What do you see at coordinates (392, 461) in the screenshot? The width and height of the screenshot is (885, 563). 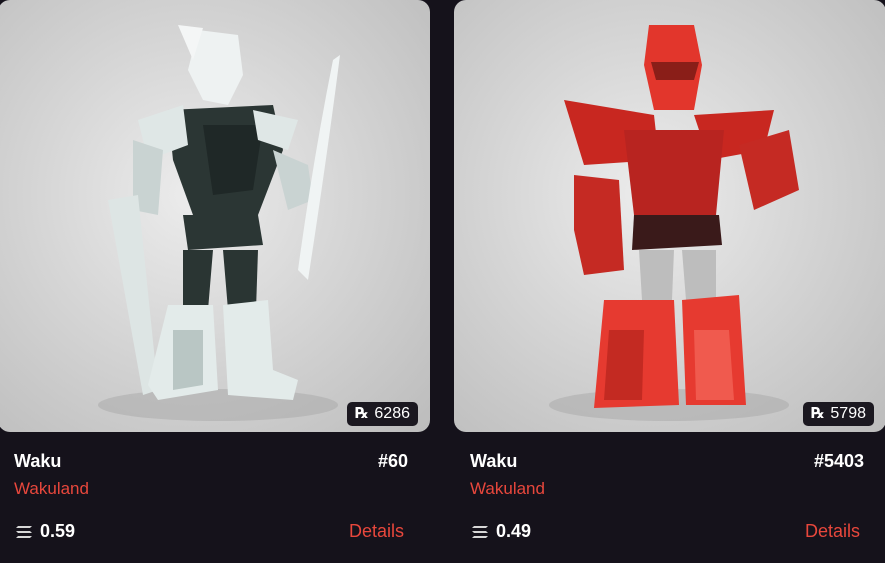 I see `nft-number: #60` at bounding box center [392, 461].